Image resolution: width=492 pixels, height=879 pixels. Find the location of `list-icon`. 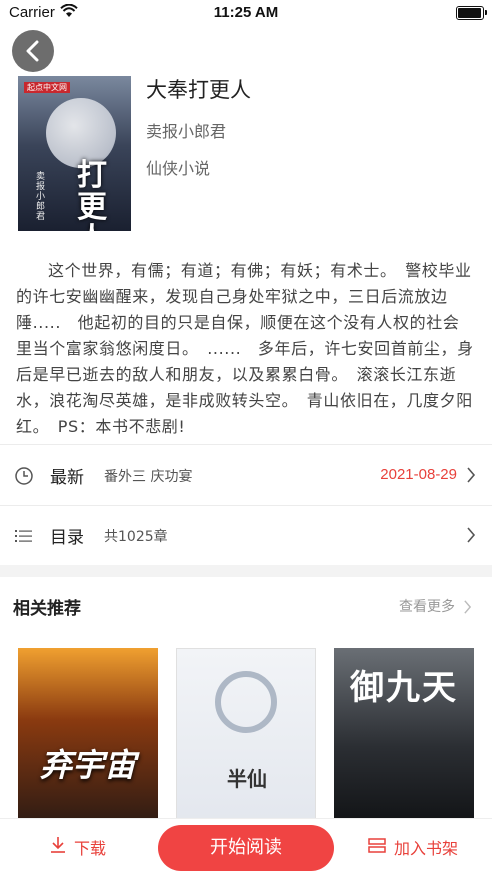

list-icon is located at coordinates (24, 538).